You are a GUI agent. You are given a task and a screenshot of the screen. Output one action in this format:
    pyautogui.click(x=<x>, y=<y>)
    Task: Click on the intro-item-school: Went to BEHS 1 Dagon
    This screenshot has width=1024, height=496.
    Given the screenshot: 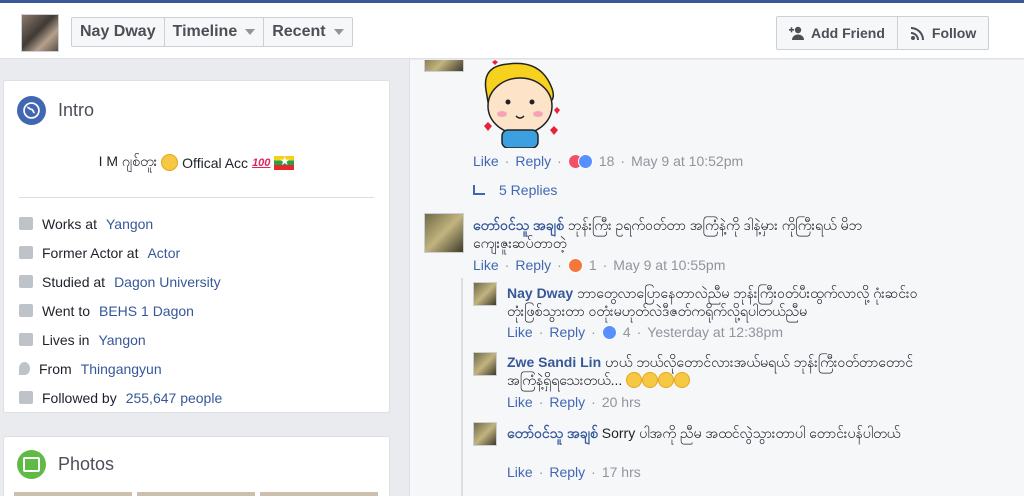 What is the action you would take?
    pyautogui.click(x=196, y=310)
    